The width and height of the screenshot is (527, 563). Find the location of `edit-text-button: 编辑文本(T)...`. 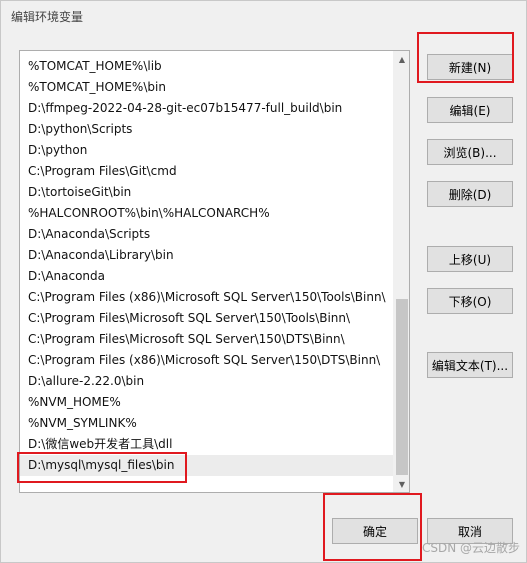

edit-text-button: 编辑文本(T)... is located at coordinates (470, 365).